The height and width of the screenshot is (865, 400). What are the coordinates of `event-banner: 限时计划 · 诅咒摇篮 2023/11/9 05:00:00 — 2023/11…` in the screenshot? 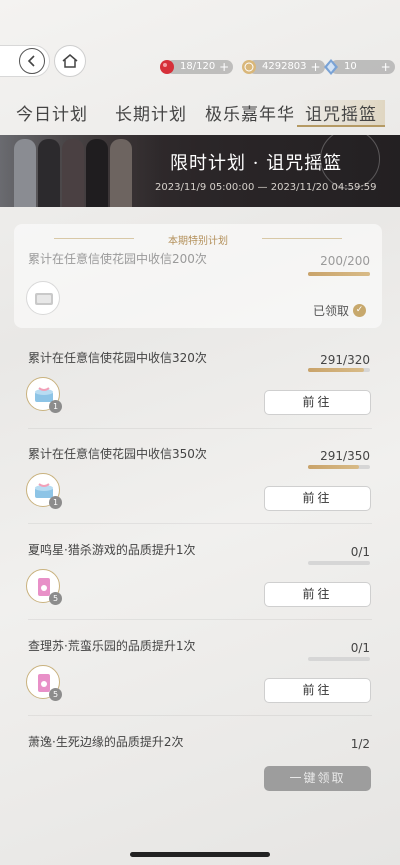 It's located at (200, 171).